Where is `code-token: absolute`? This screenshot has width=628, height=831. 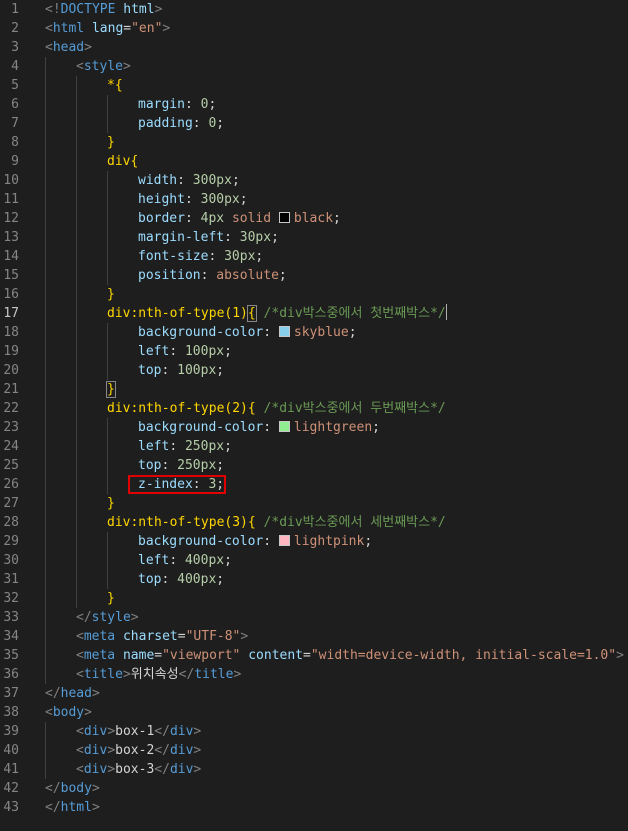 code-token: absolute is located at coordinates (247, 275).